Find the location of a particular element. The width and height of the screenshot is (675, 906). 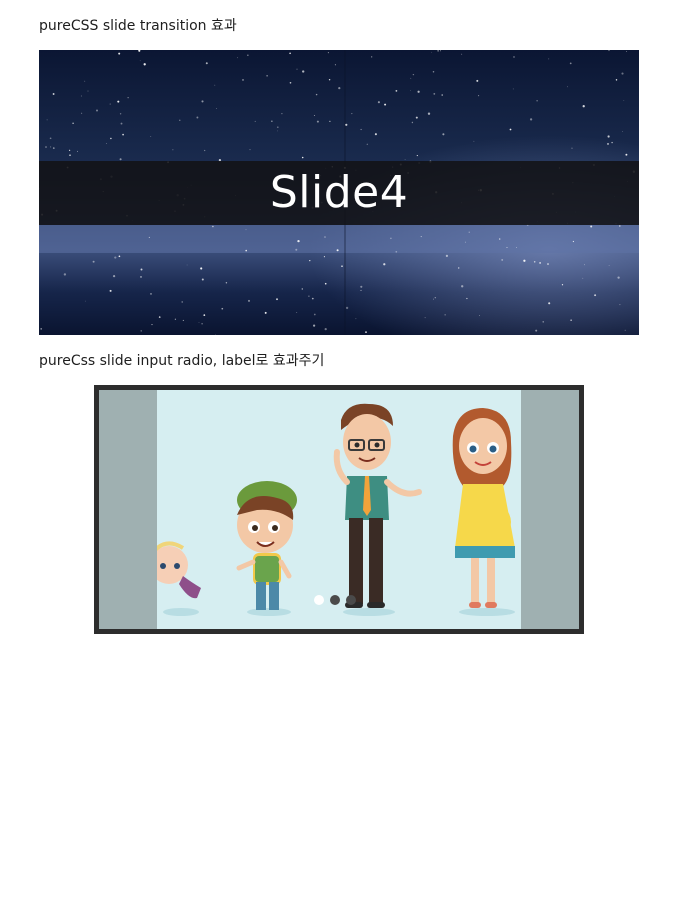

dad-figure is located at coordinates (377, 505).